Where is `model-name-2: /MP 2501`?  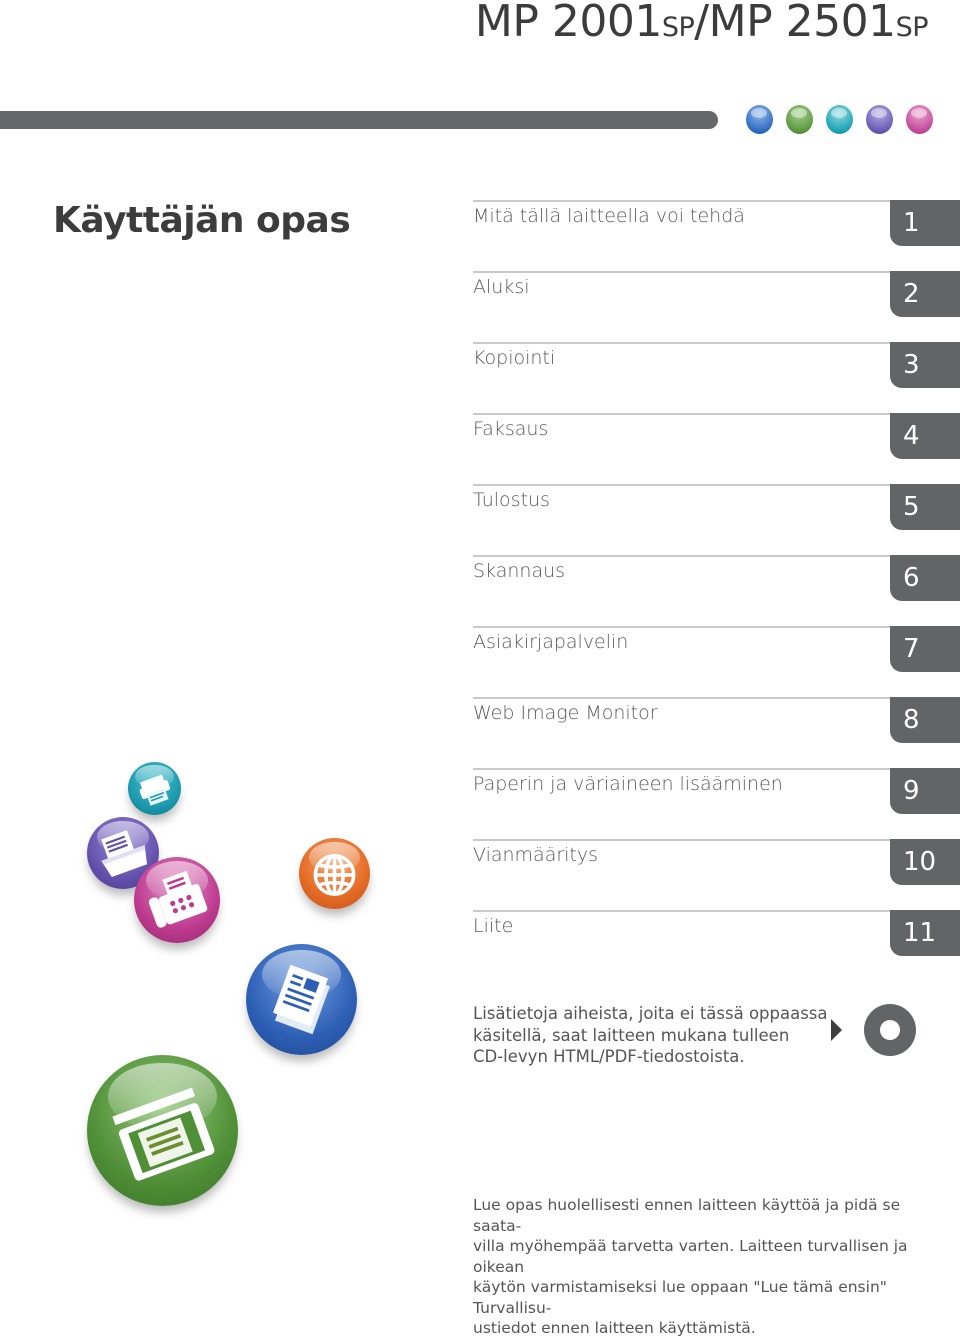
model-name-2: /MP 2501 is located at coordinates (795, 23).